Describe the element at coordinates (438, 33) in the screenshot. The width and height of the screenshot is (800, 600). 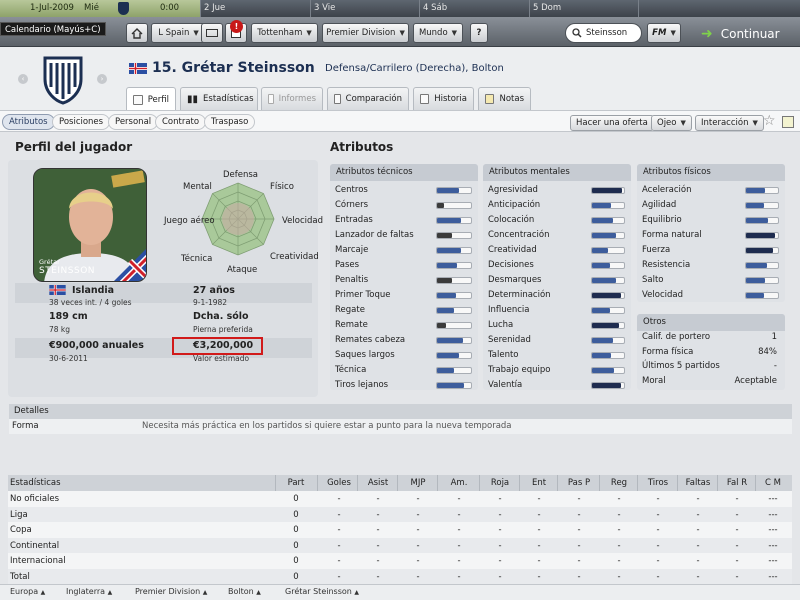
I see `world-menu: Mundo ▼` at that location.